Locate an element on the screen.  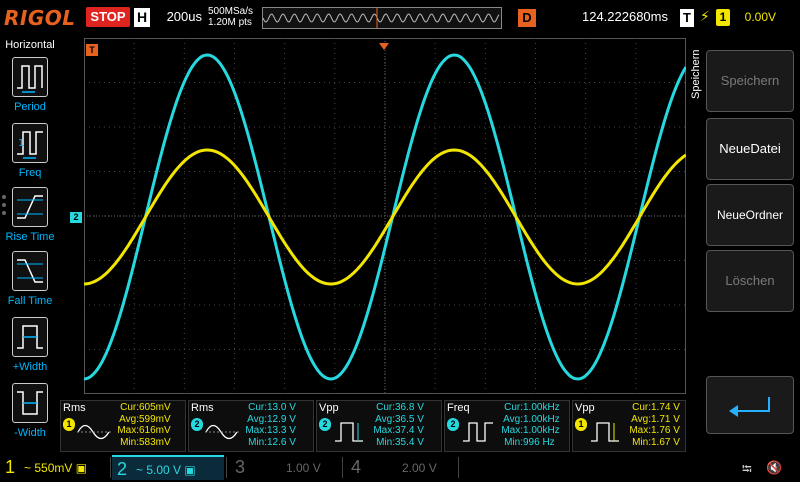
sampling-info: 500MSa/s 1.20M pts is located at coordinates (230, 17).